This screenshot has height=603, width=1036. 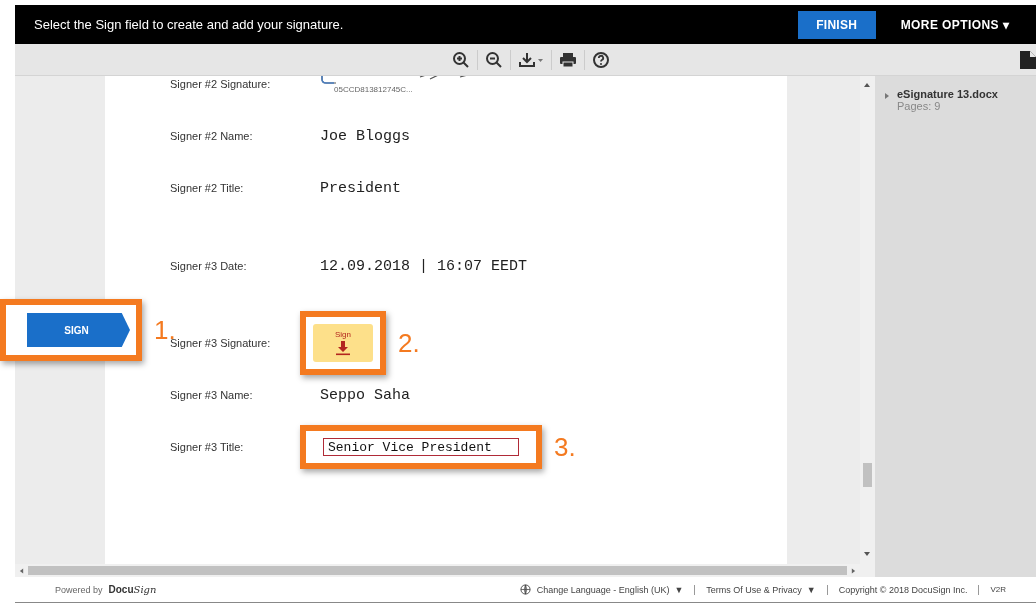 What do you see at coordinates (132, 589) in the screenshot?
I see `brand-logo: DocuSign` at bounding box center [132, 589].